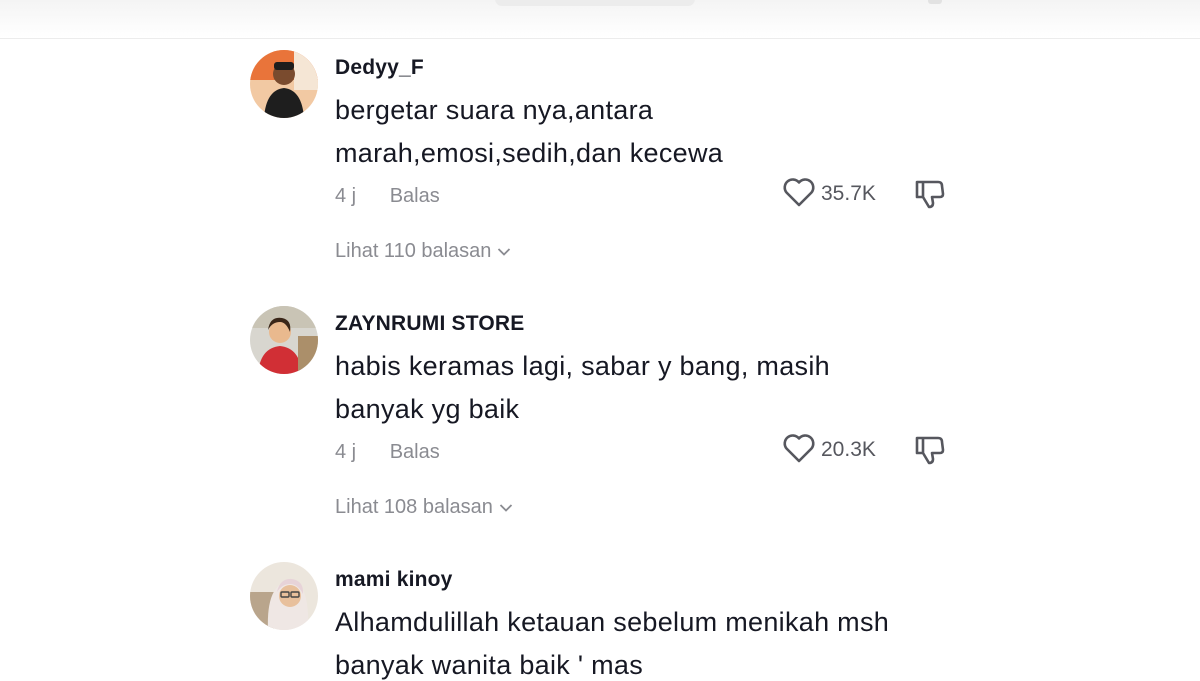 The image size is (1200, 681). I want to click on comment-text-line: bergetar suara nya,antara, so click(494, 110).